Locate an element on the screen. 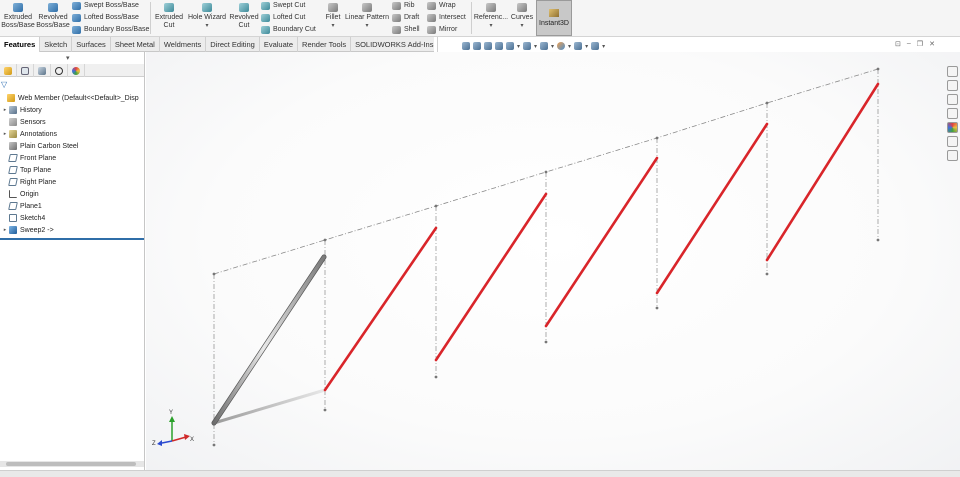 The width and height of the screenshot is (960, 477). tree-root-part: Web Member (Default<<Default>_Disp is located at coordinates (72, 98).